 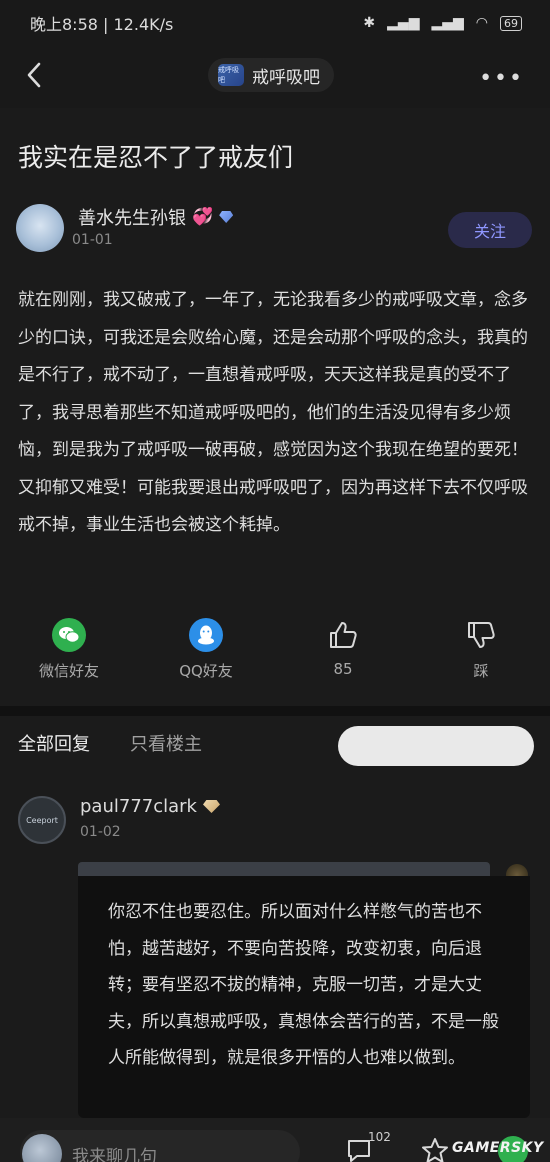 I want to click on star-icon, so click(x=435, y=1149).